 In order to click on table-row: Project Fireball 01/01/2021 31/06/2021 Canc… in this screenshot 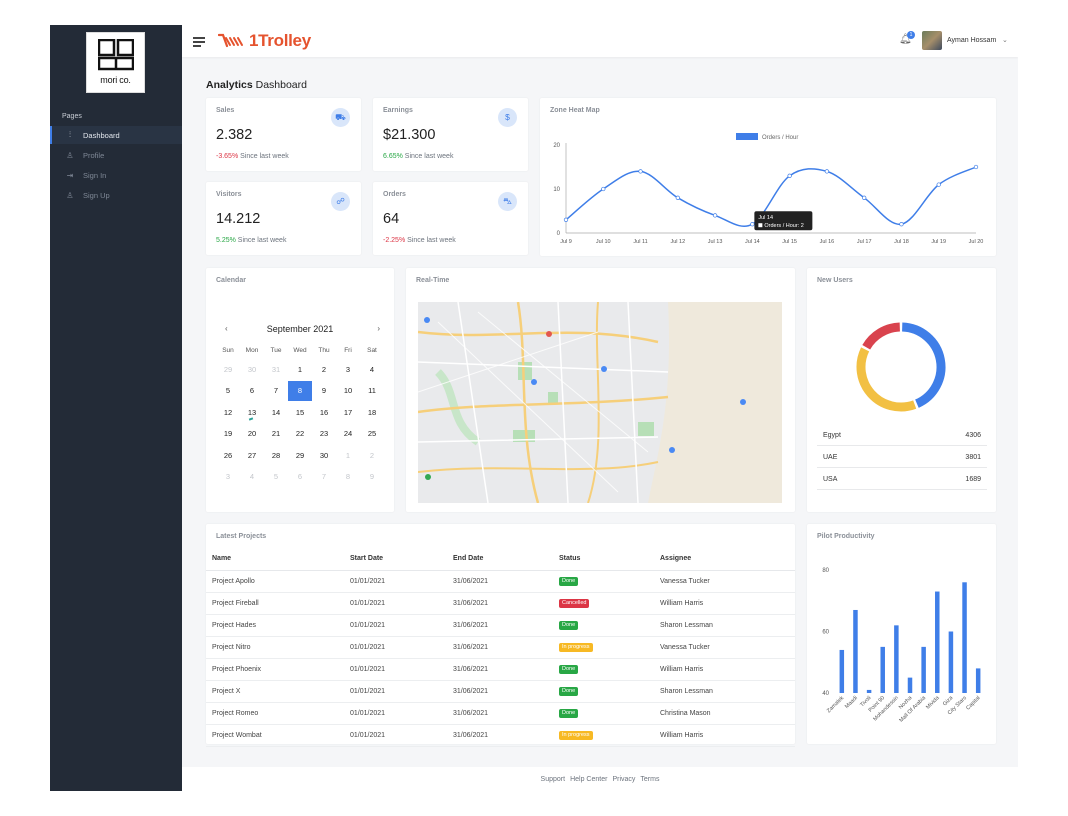, I will do `click(500, 603)`.